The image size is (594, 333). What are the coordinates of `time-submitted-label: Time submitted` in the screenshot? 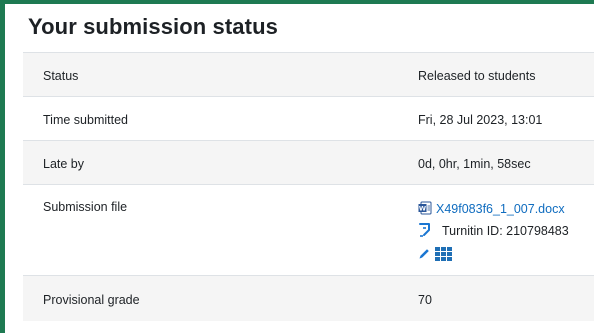 It's located at (210, 118).